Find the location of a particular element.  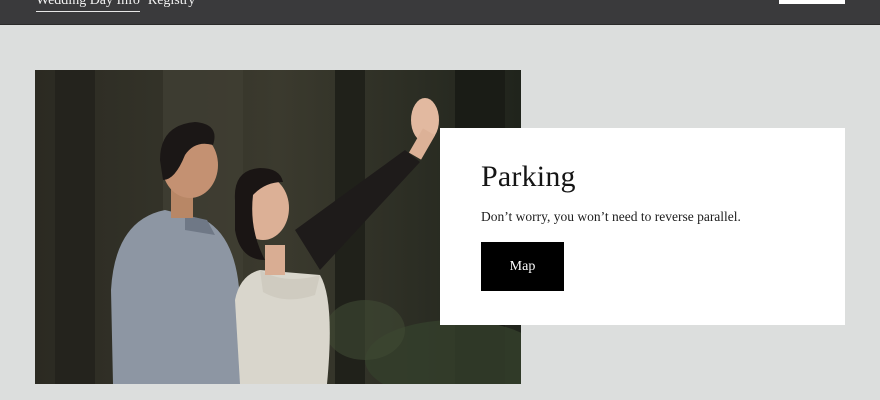

header-button is located at coordinates (812, 2).